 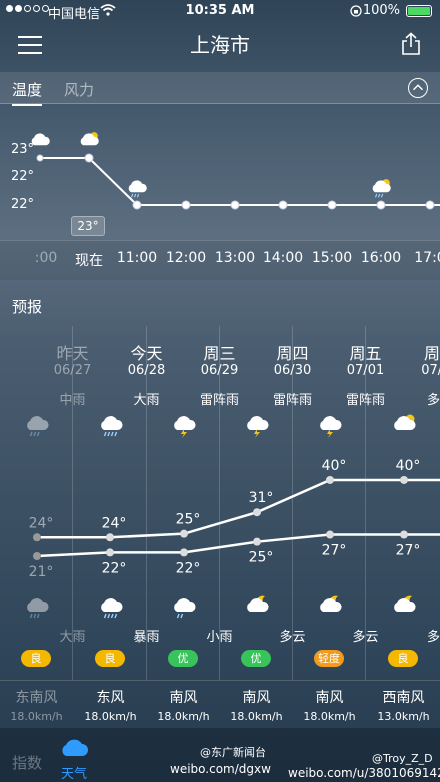 I want to click on wind-day-1: 东风 18.0km/h, so click(x=110, y=705).